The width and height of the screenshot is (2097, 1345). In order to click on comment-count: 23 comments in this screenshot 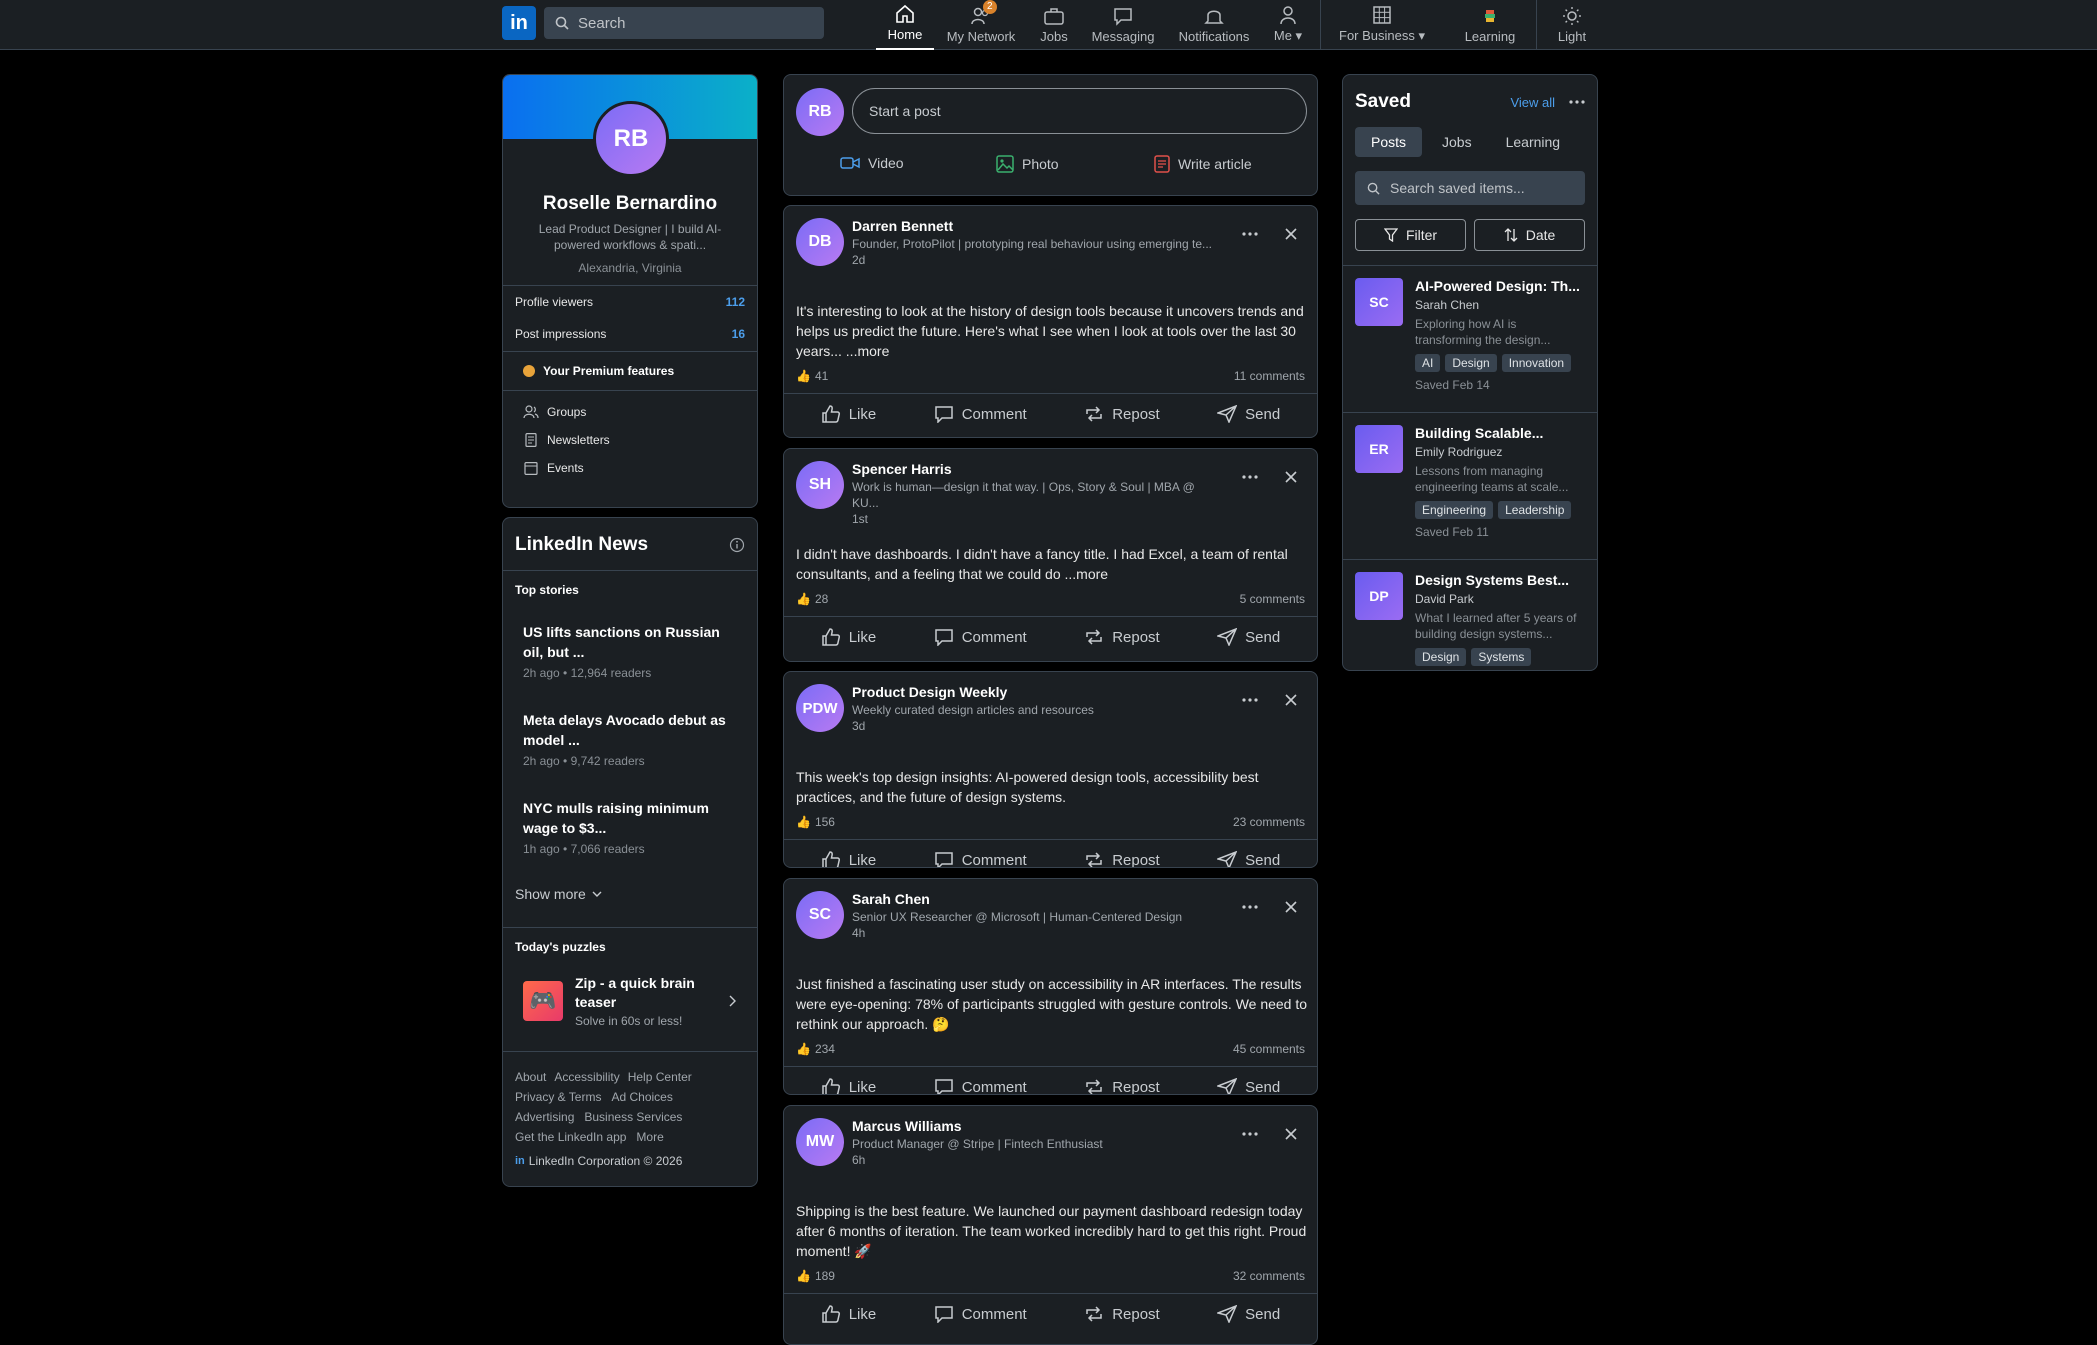, I will do `click(1269, 822)`.